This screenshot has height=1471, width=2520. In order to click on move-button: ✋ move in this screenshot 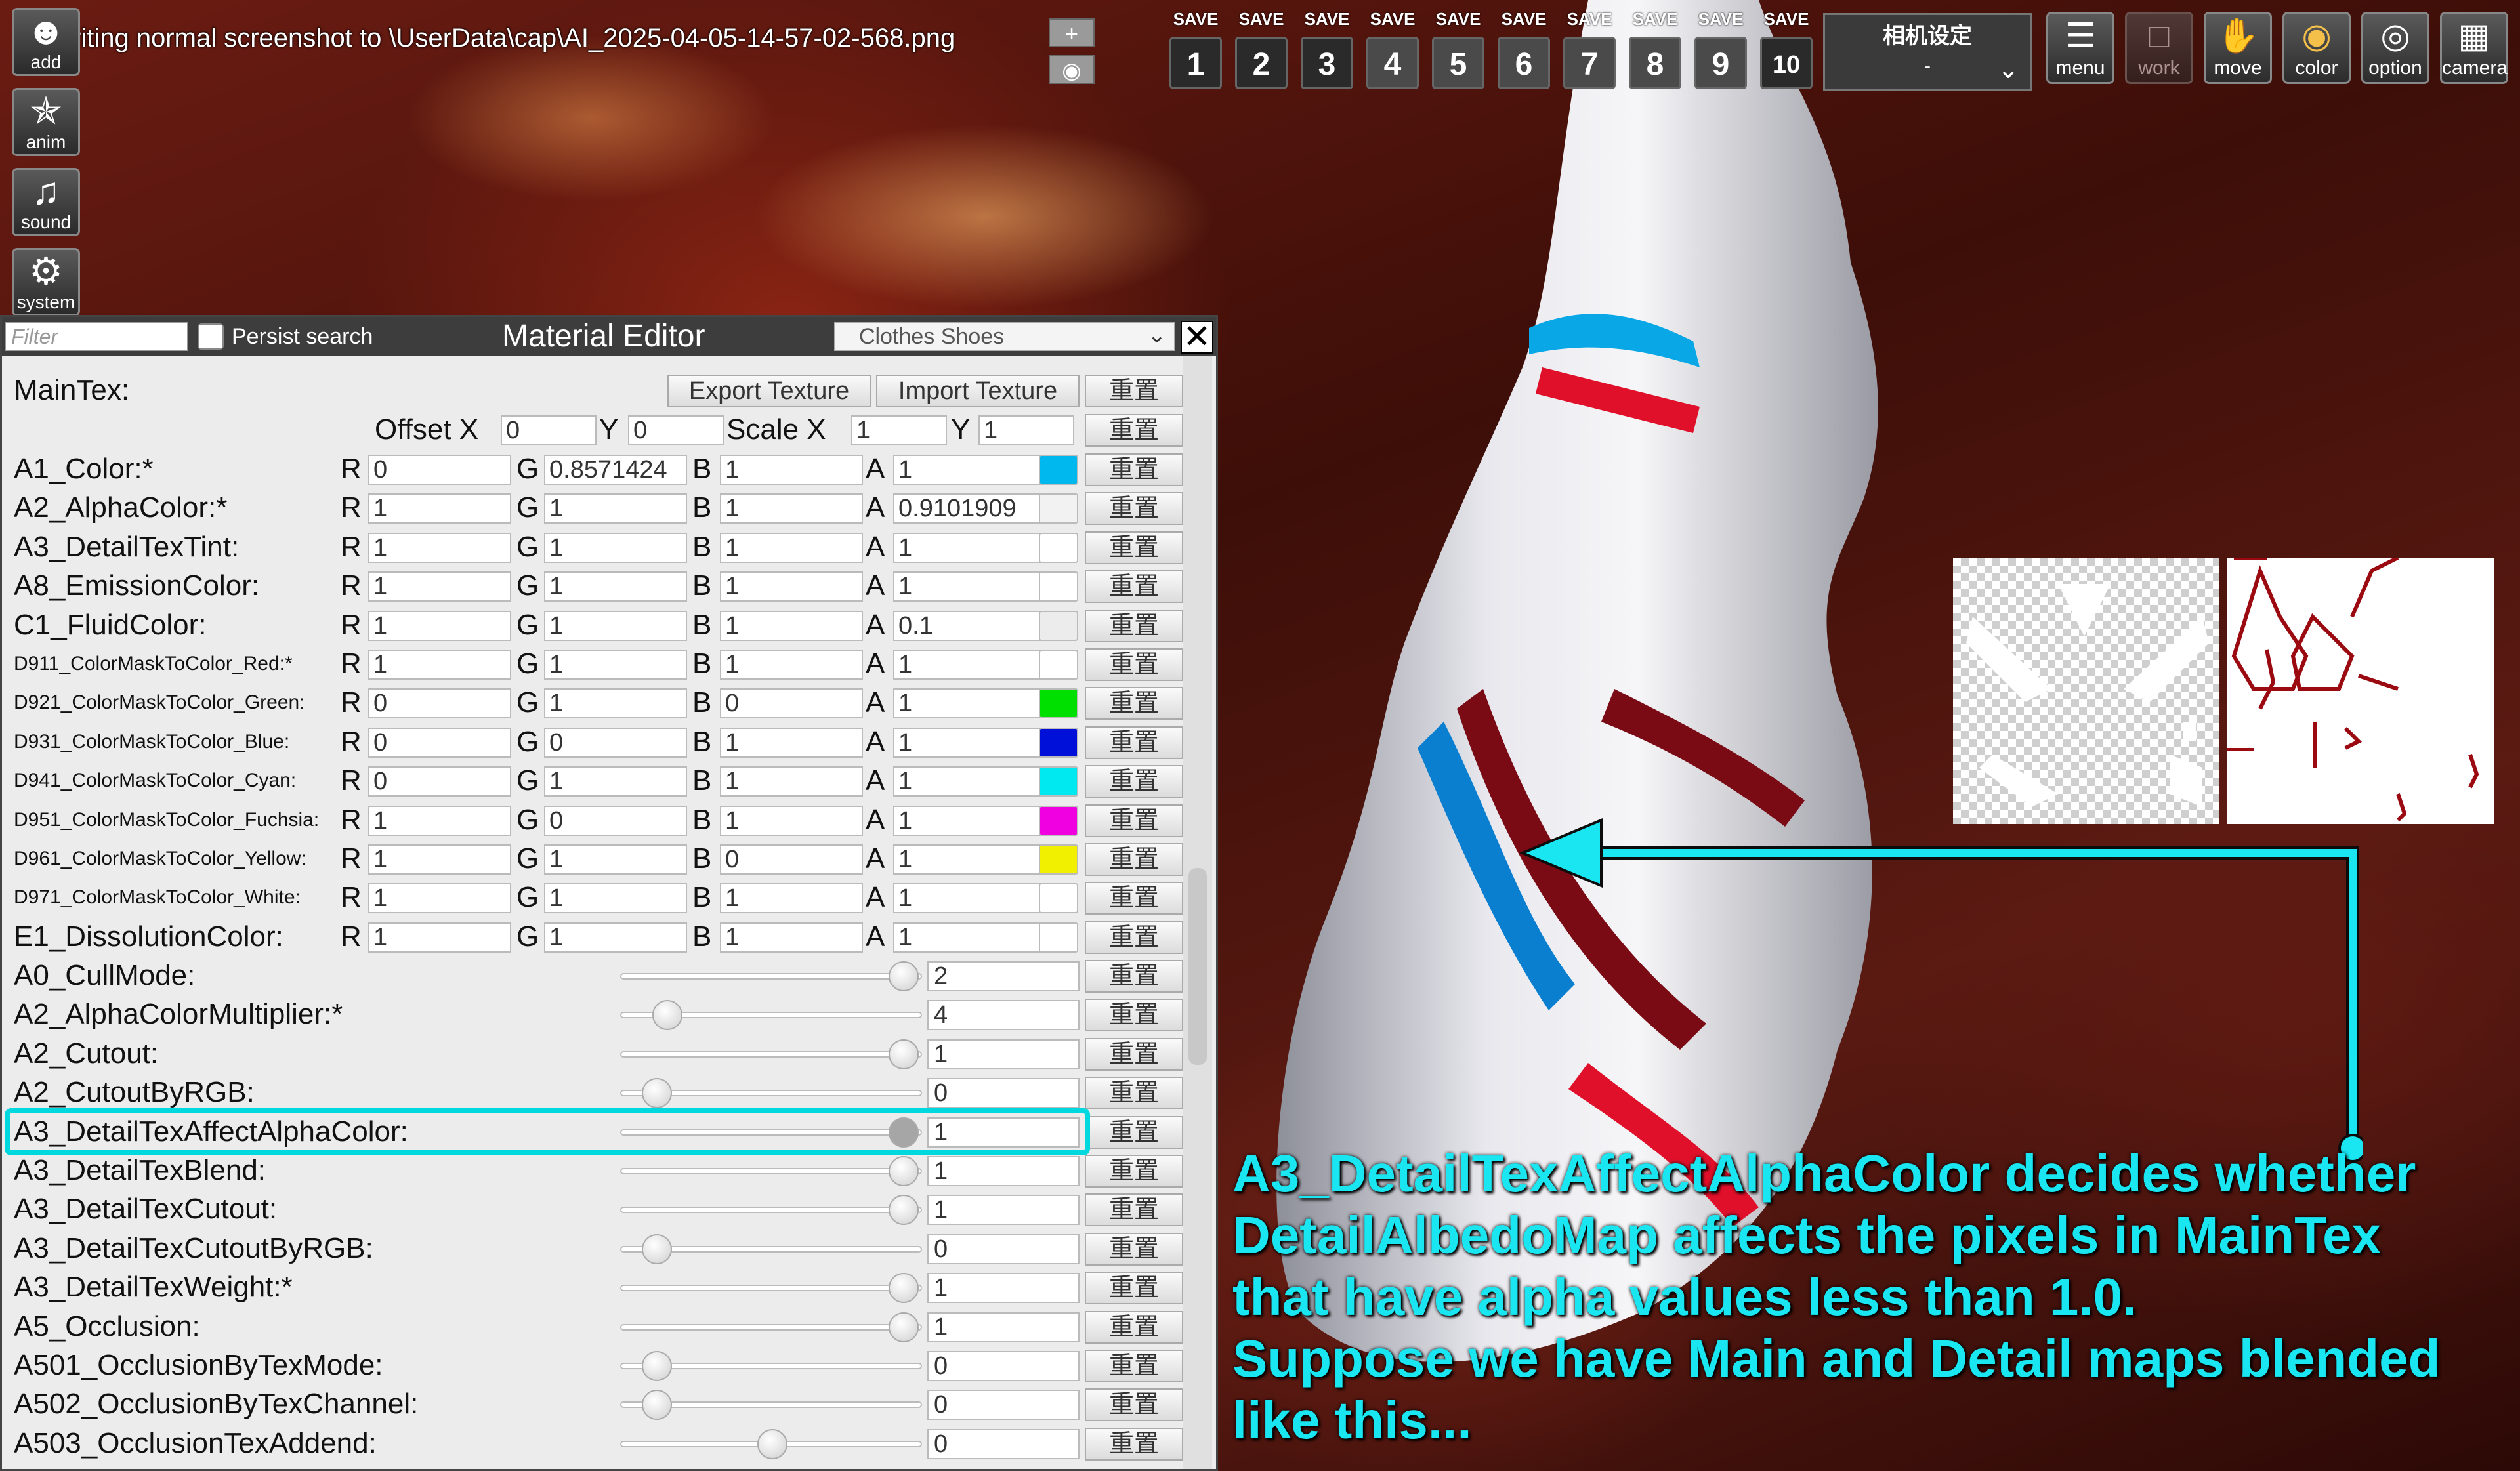, I will do `click(2238, 48)`.